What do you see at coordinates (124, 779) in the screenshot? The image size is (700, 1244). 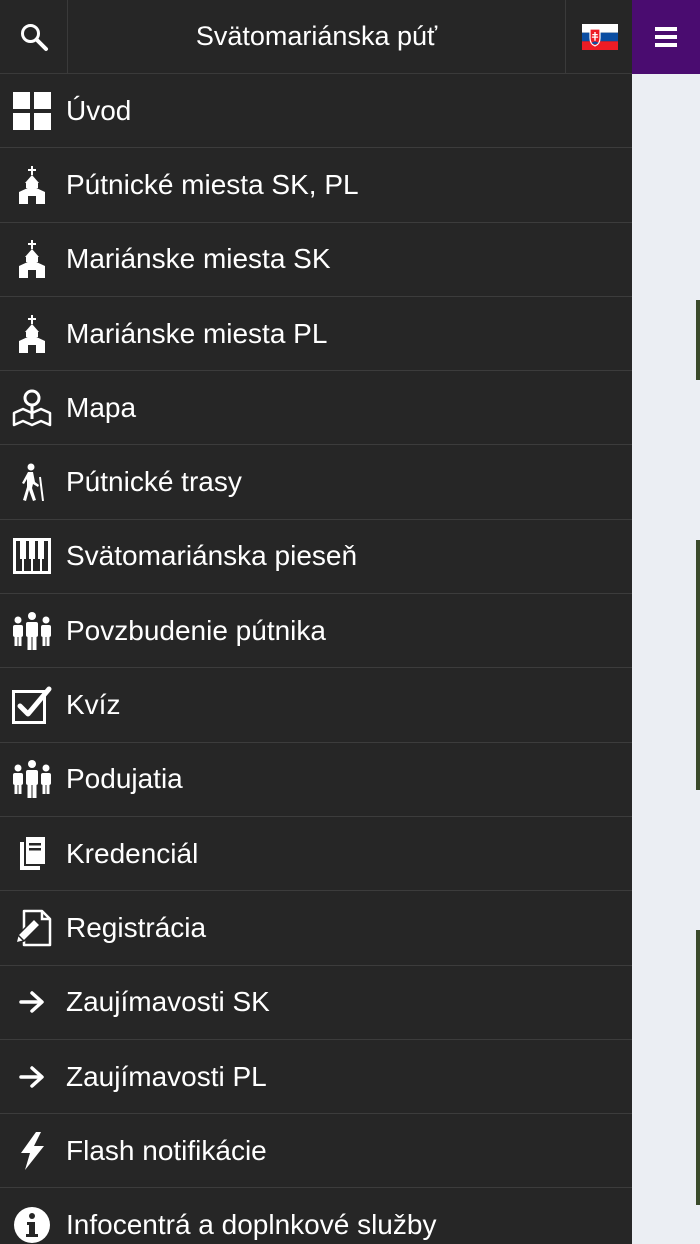 I see `menu-item-label: Podujatia` at bounding box center [124, 779].